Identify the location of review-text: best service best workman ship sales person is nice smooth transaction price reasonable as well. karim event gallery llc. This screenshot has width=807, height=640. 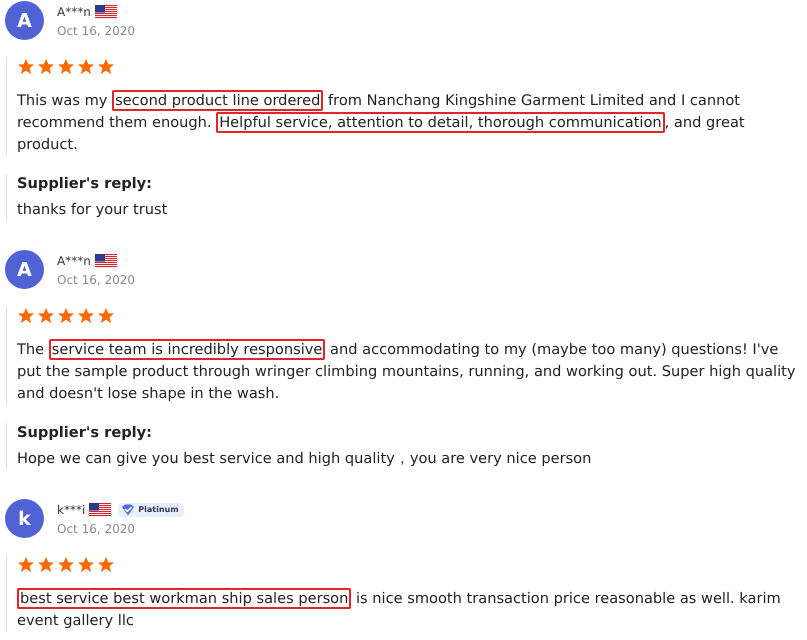
(399, 609).